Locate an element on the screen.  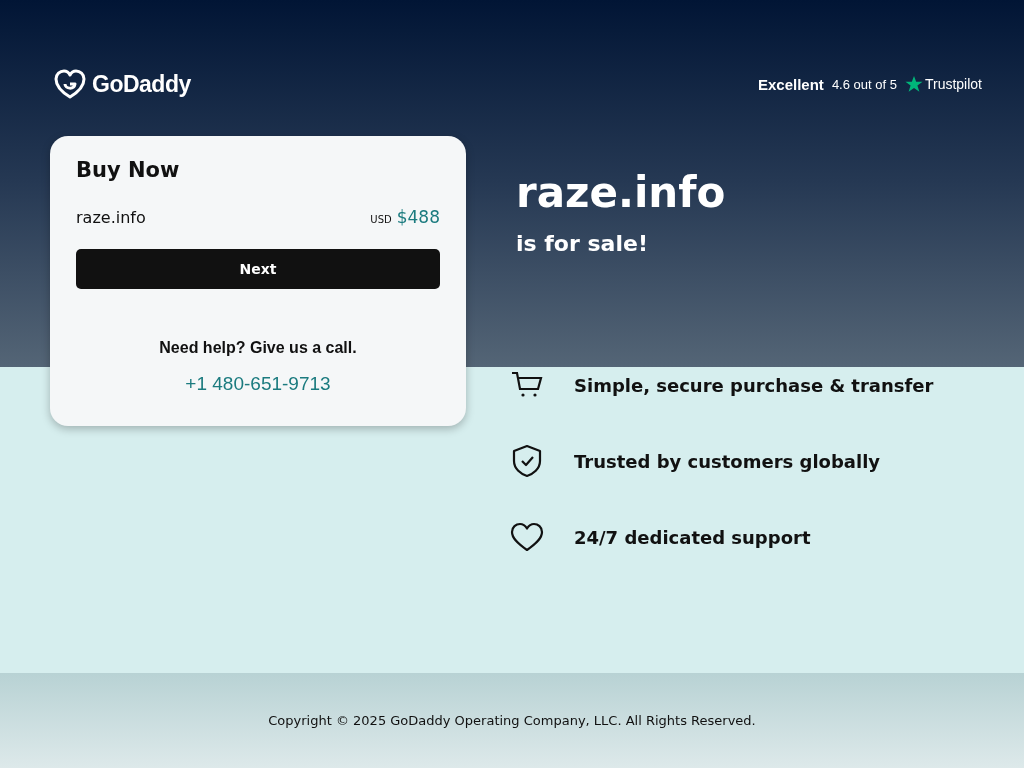
help-text: Need help? Give us a call. is located at coordinates (258, 348).